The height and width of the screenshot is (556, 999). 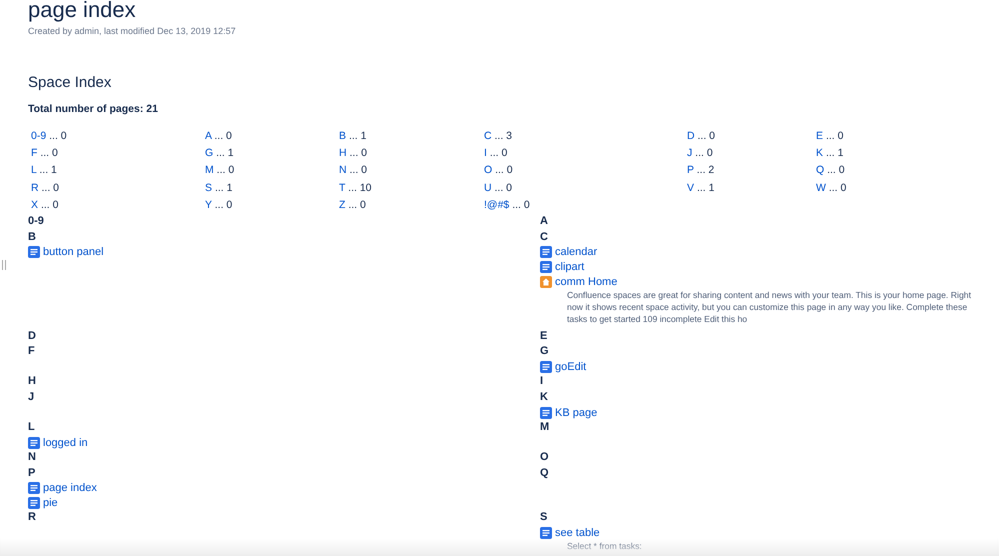 What do you see at coordinates (65, 443) in the screenshot?
I see `page-link: logged in` at bounding box center [65, 443].